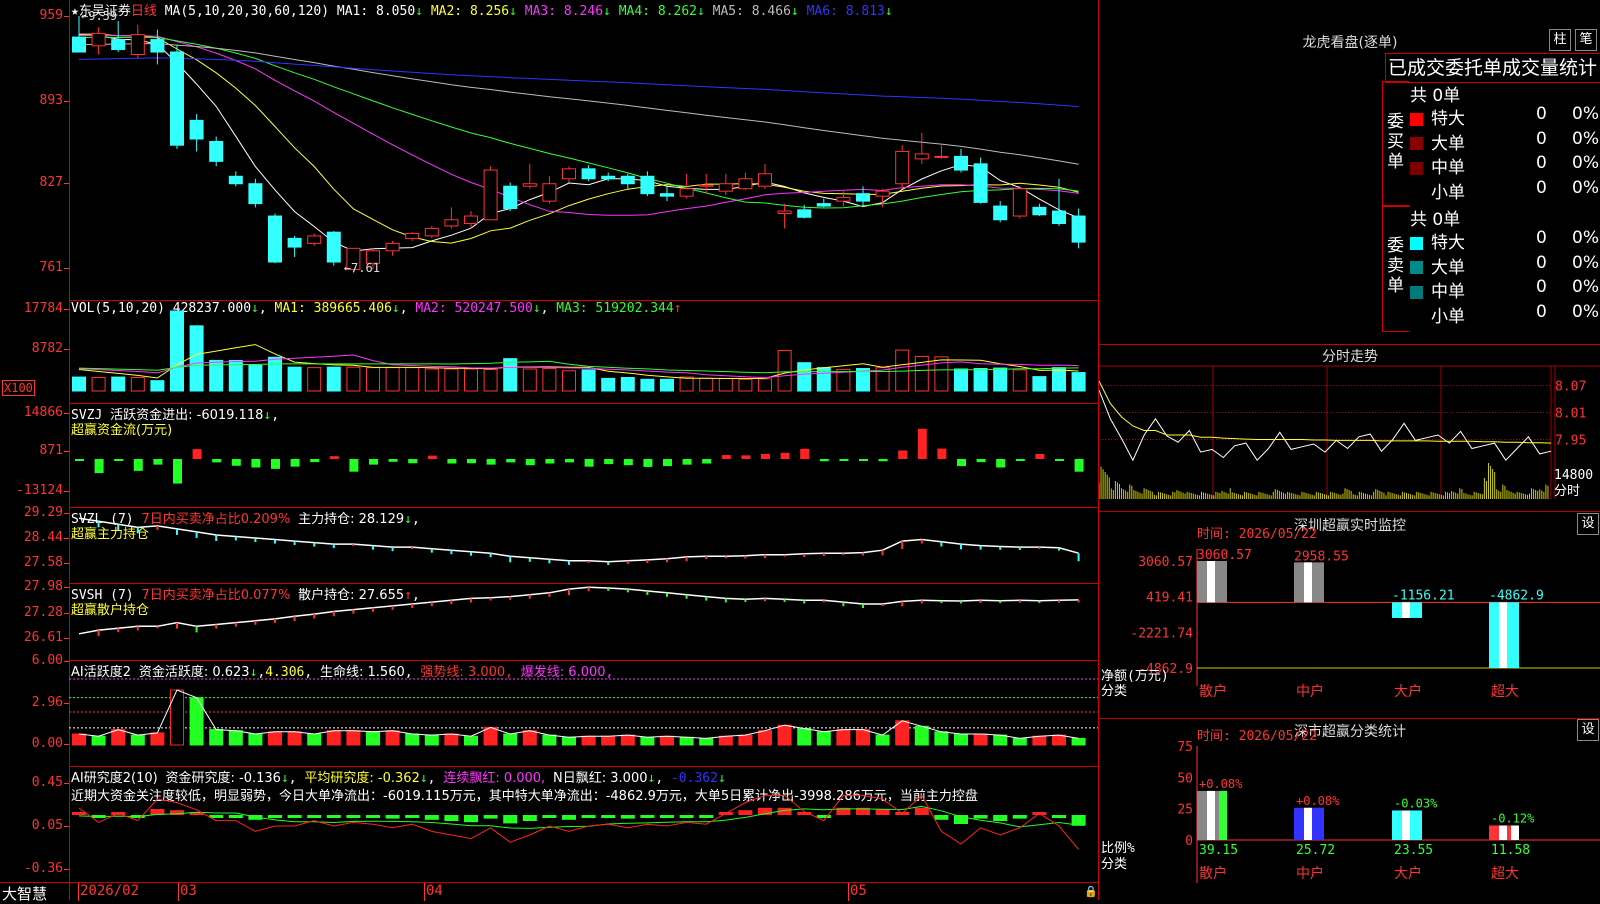  I want to click on sz-class-value: 39.15, so click(1218, 850).